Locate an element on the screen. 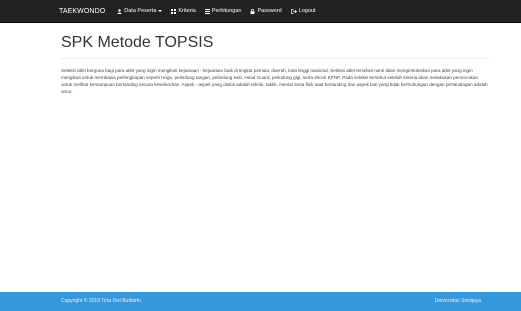  nav-item-logout: Logout is located at coordinates (303, 11).